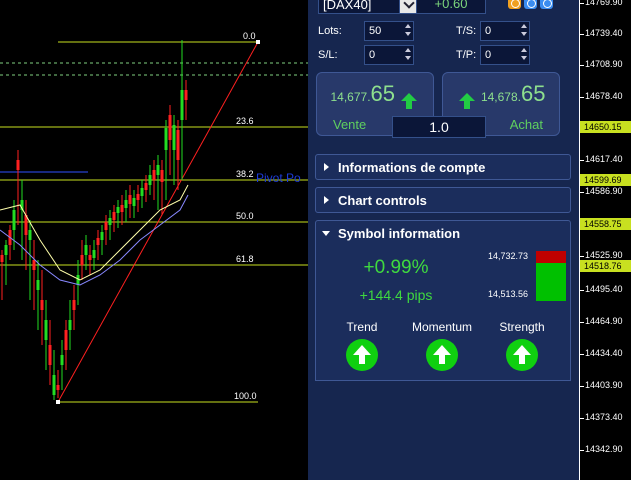 This screenshot has width=631, height=480. Describe the element at coordinates (604, 159) in the screenshot. I see `axis-tick-label: 14617.40` at that location.